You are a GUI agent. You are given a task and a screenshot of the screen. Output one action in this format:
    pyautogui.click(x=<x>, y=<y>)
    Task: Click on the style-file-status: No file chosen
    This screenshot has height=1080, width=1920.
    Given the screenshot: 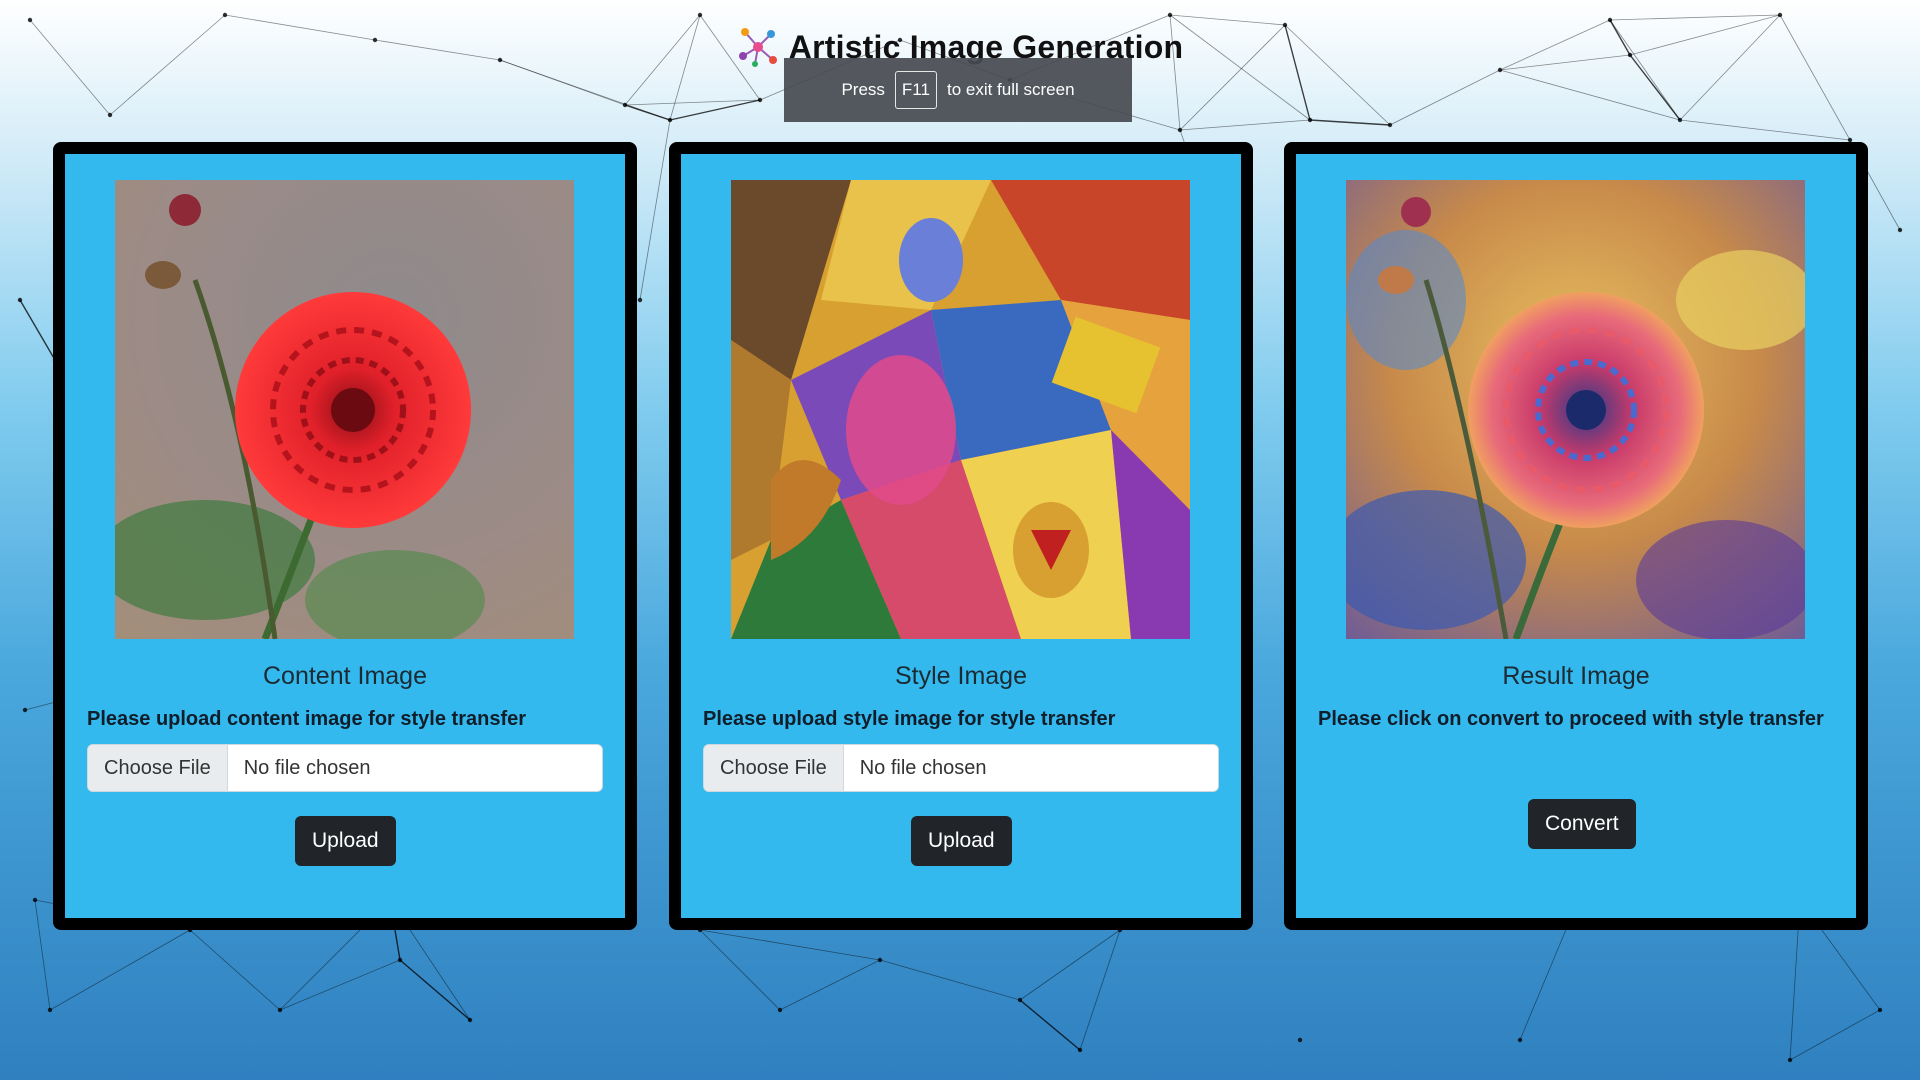 What is the action you would take?
    pyautogui.click(x=923, y=767)
    